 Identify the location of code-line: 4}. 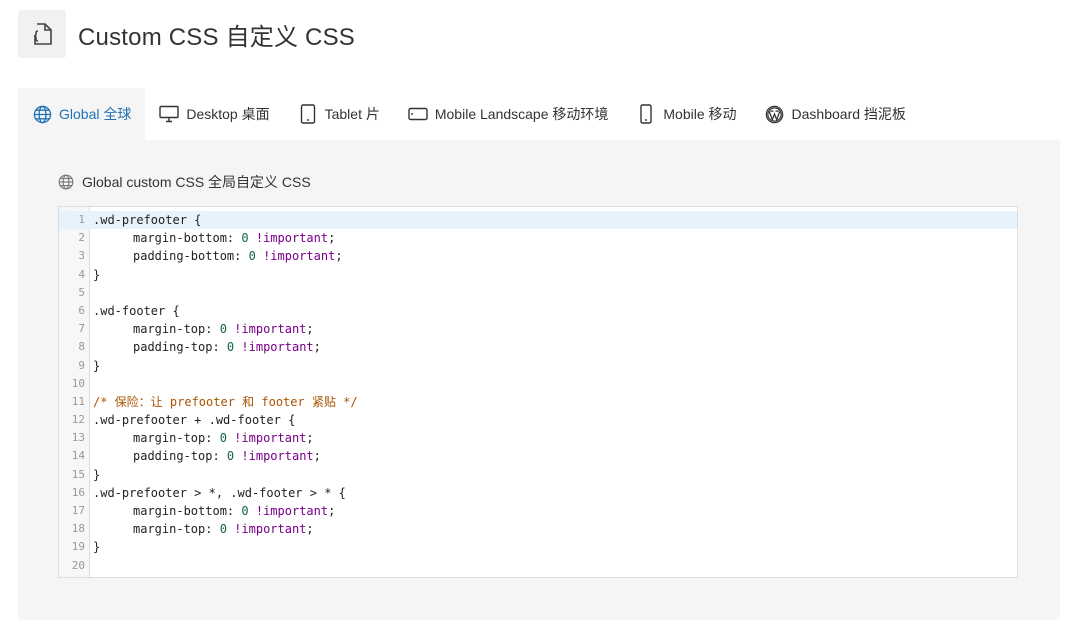
(538, 275).